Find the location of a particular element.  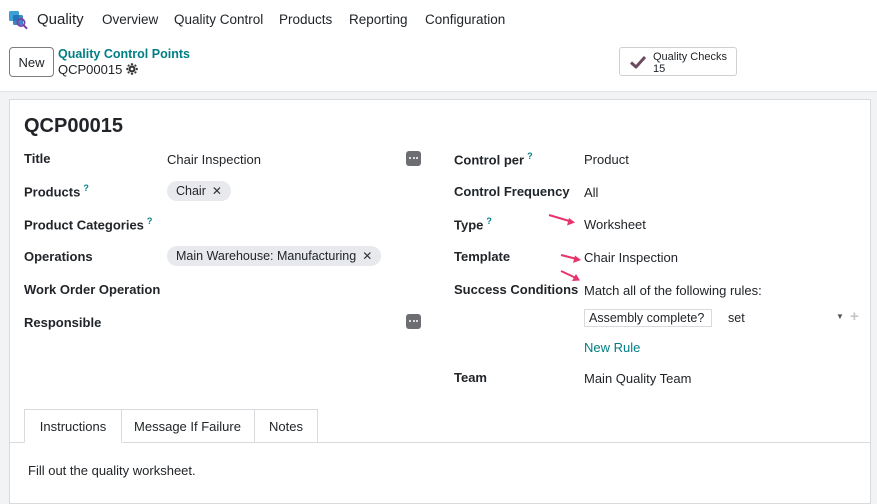

type-field: Worksheet is located at coordinates (615, 224).